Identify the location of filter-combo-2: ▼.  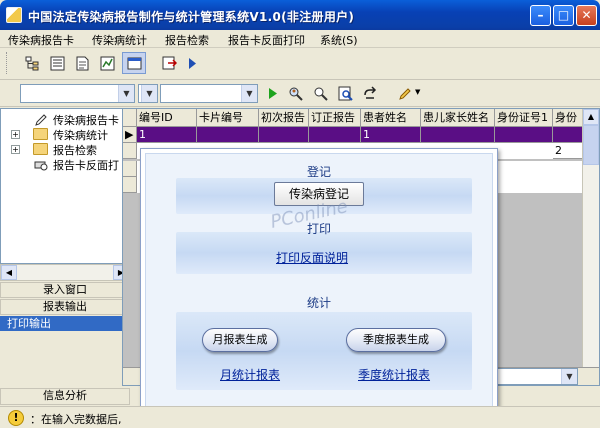
(148, 93).